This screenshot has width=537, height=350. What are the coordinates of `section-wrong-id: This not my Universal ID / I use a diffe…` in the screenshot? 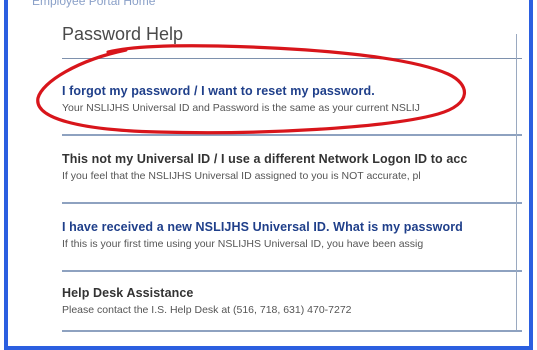 It's located at (295, 167).